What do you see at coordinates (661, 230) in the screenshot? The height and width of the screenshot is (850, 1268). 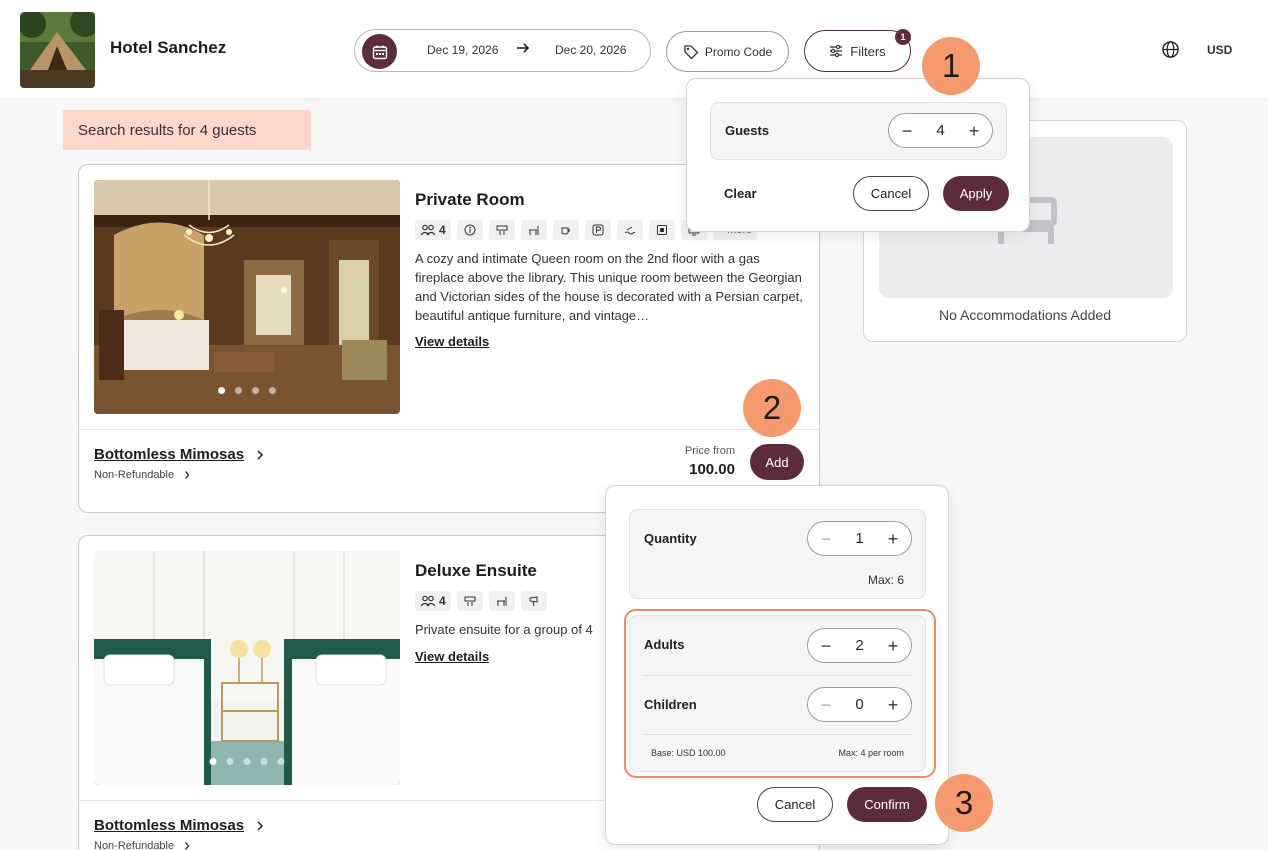 I see `safe-icon` at bounding box center [661, 230].